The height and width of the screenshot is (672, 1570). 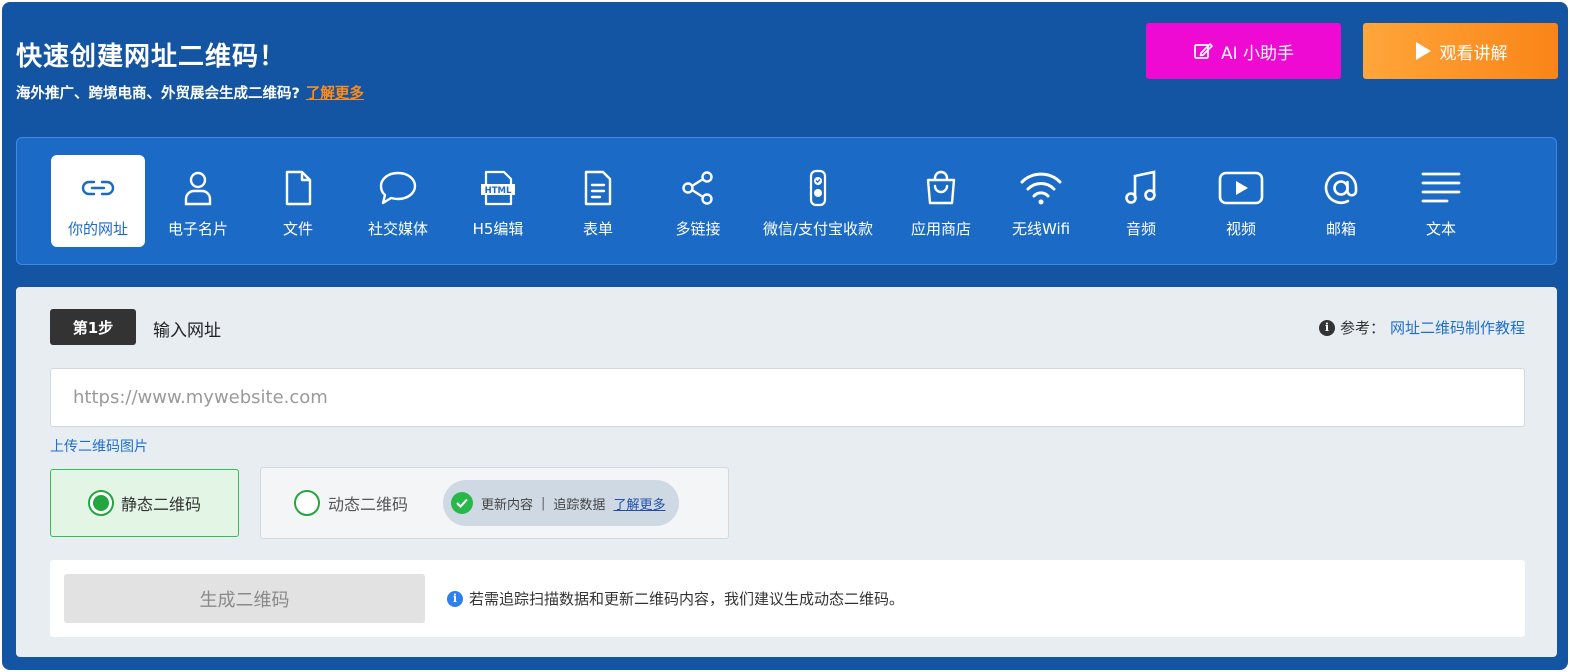 What do you see at coordinates (1341, 188) in the screenshot?
I see `at-sign-icon` at bounding box center [1341, 188].